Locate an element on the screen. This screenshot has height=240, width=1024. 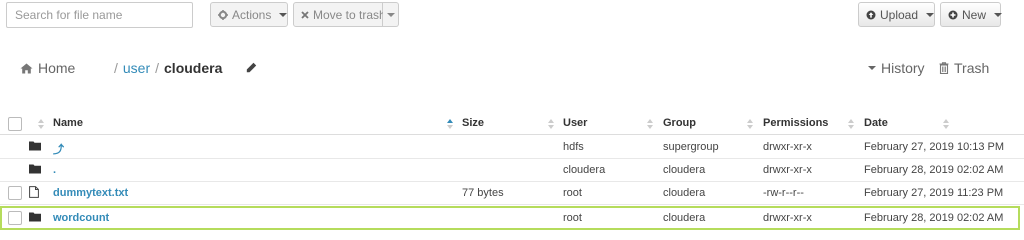
home-label: Home is located at coordinates (57, 68).